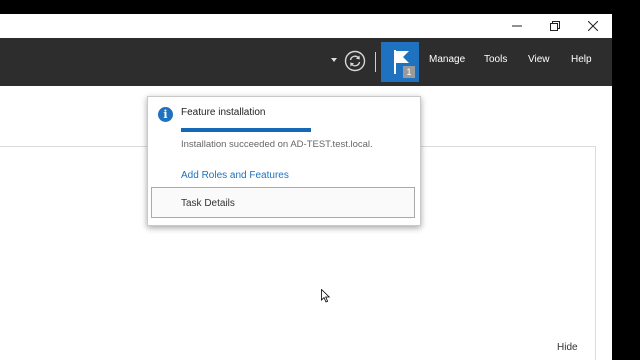 This screenshot has height=360, width=640. Describe the element at coordinates (326, 296) in the screenshot. I see `mouse-cursor-icon` at that location.